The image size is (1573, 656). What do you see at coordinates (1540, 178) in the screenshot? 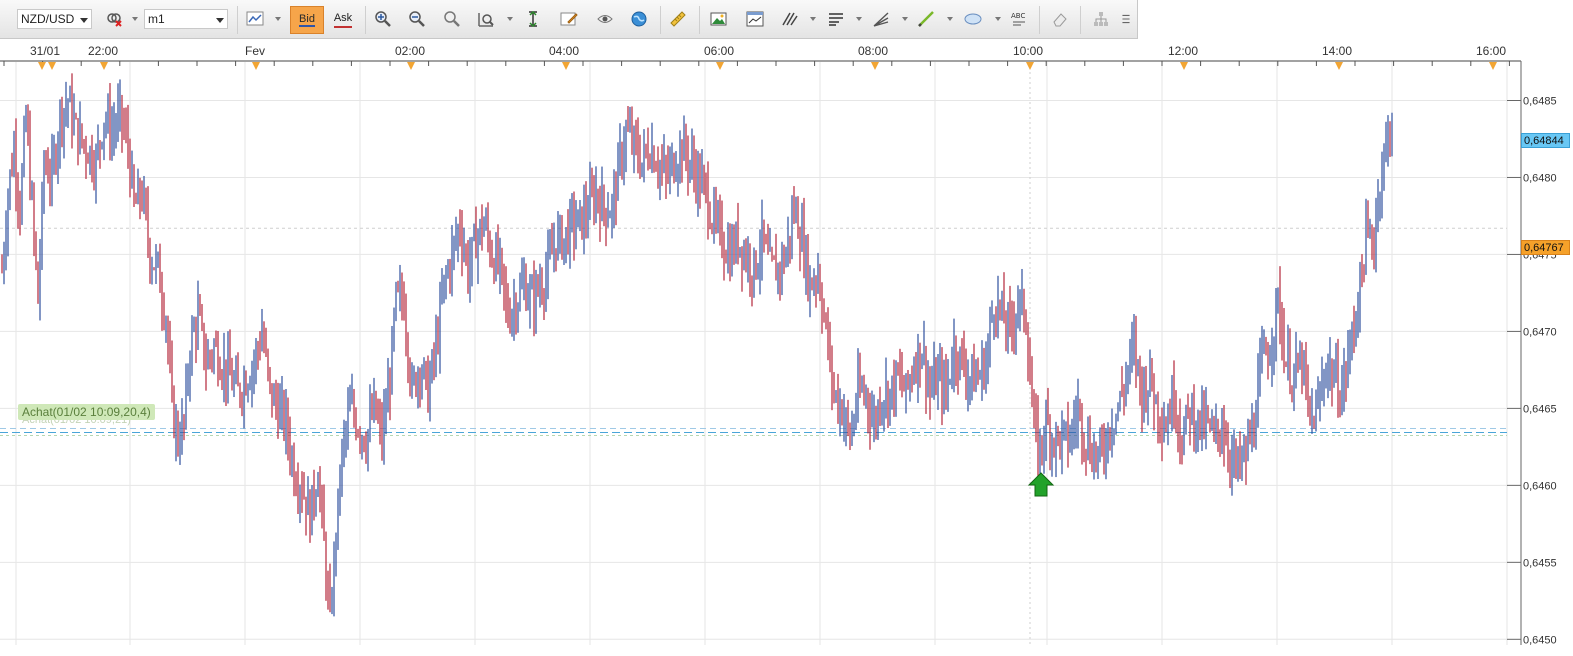
I see `price-tick-label: 0,6480` at bounding box center [1540, 178].